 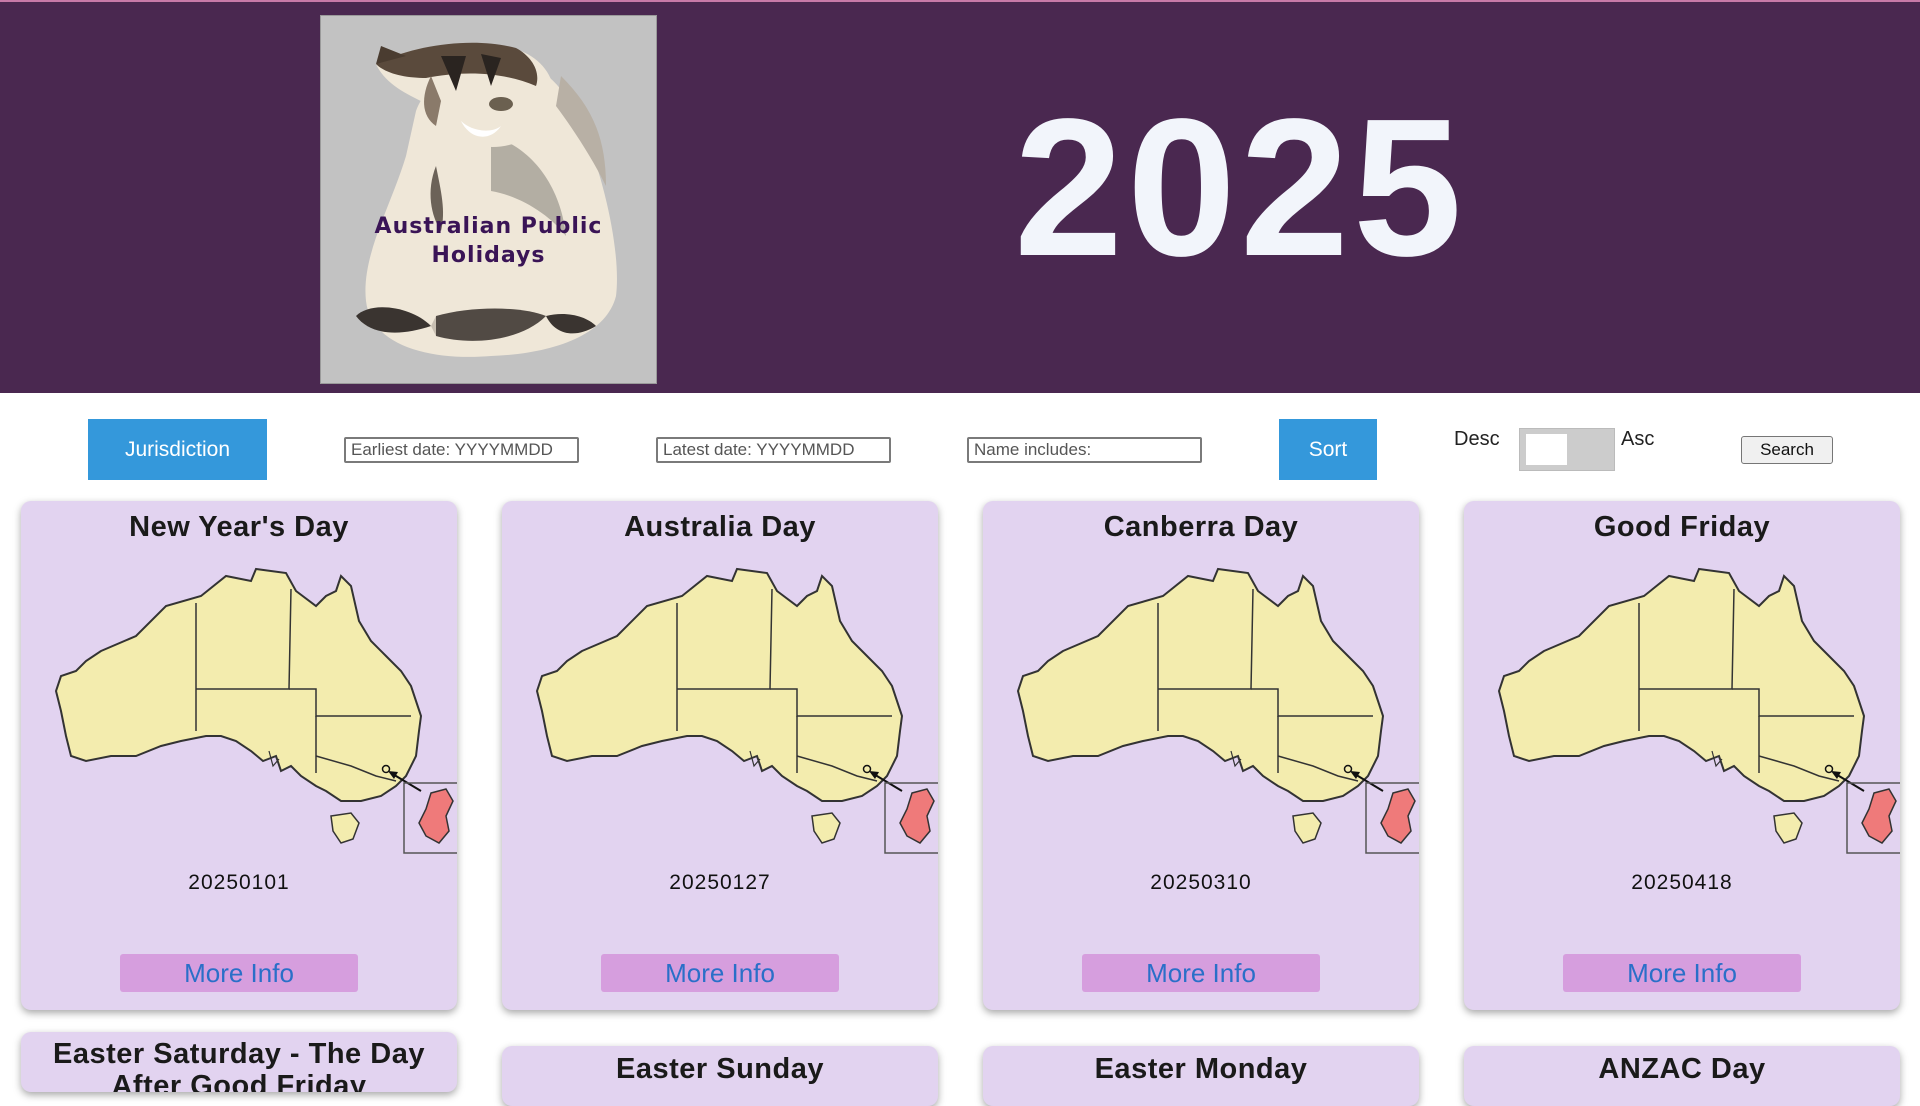 I want to click on logo-title: Australian Public Holidays, so click(x=488, y=241).